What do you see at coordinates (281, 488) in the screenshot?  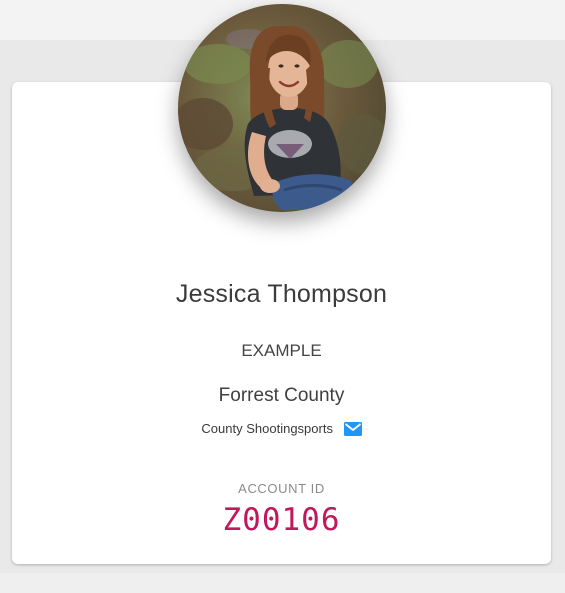 I see `account-id-label: ACCOUNT ID` at bounding box center [281, 488].